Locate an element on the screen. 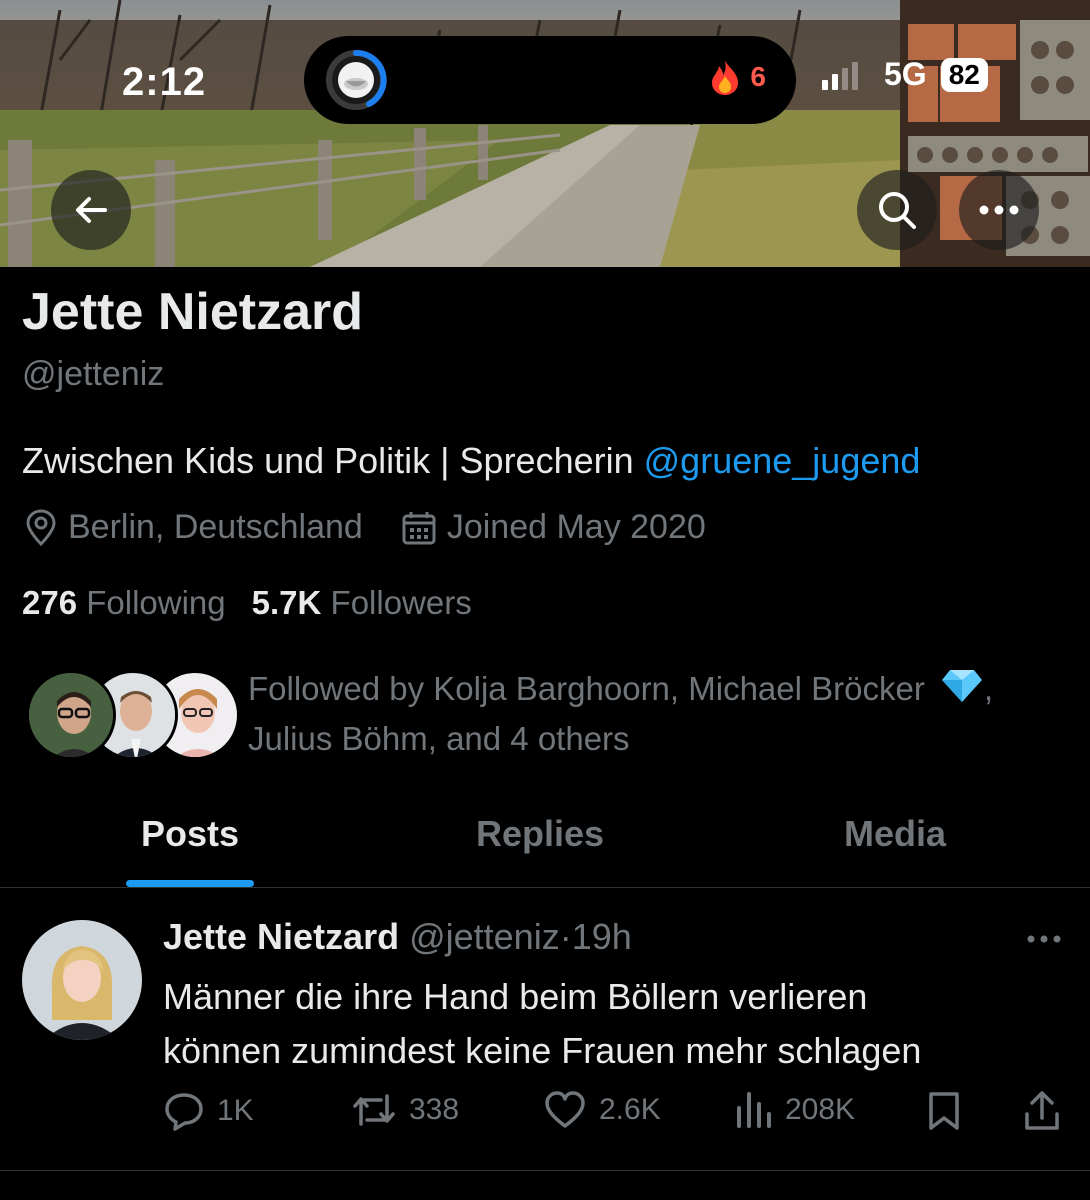  reply-button: 1K is located at coordinates (208, 1111).